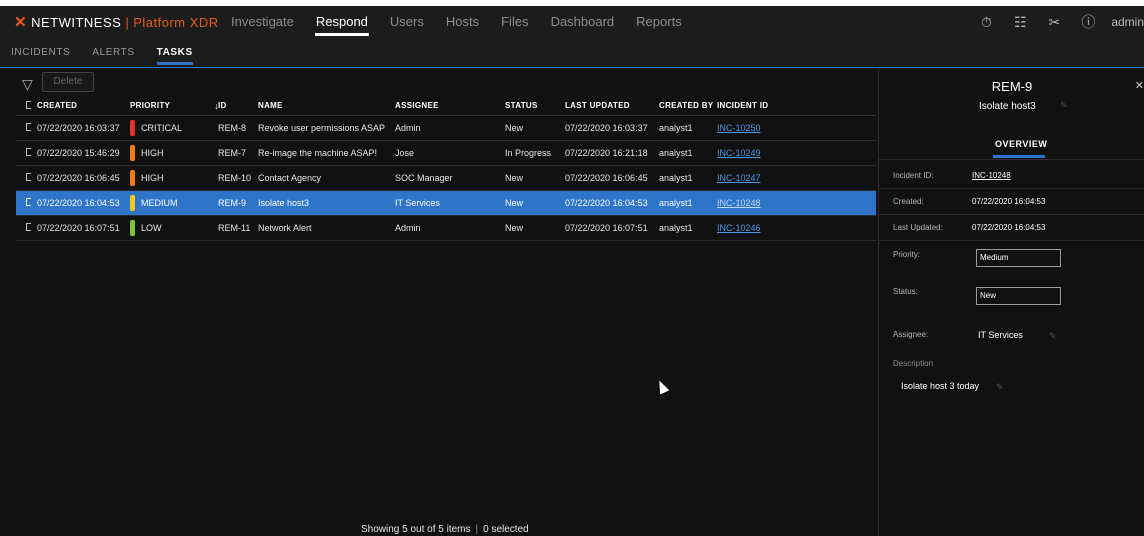 The image size is (1144, 536). What do you see at coordinates (234, 228) in the screenshot?
I see `id-cell: REM-11` at bounding box center [234, 228].